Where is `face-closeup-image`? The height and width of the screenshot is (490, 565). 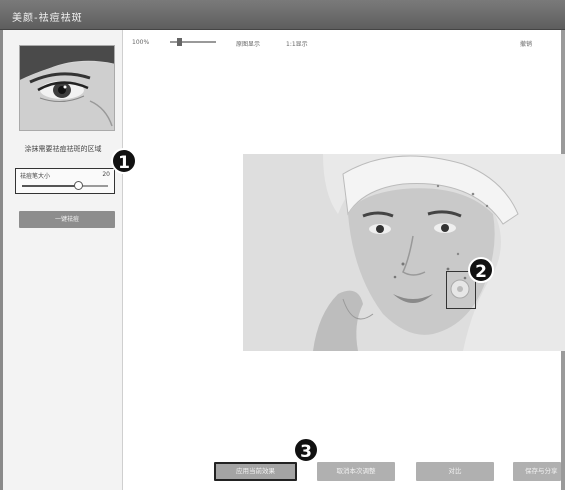 face-closeup-image is located at coordinates (67, 88).